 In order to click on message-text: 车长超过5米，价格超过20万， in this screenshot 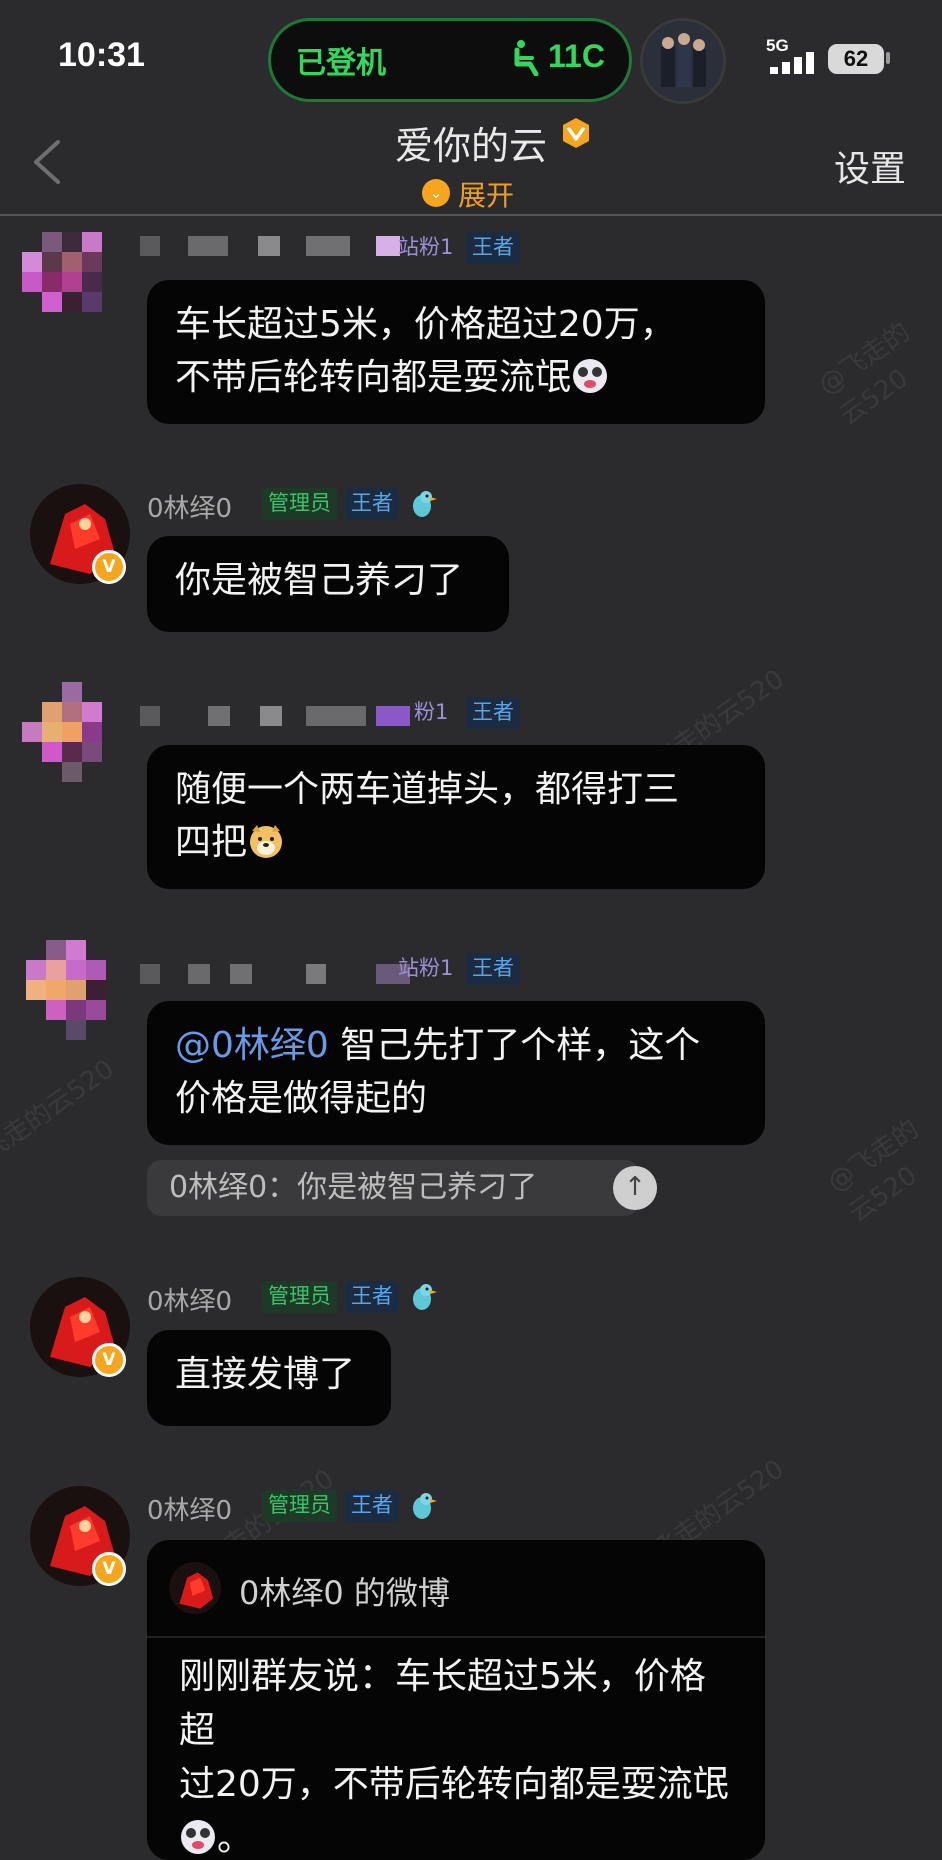, I will do `click(425, 324)`.